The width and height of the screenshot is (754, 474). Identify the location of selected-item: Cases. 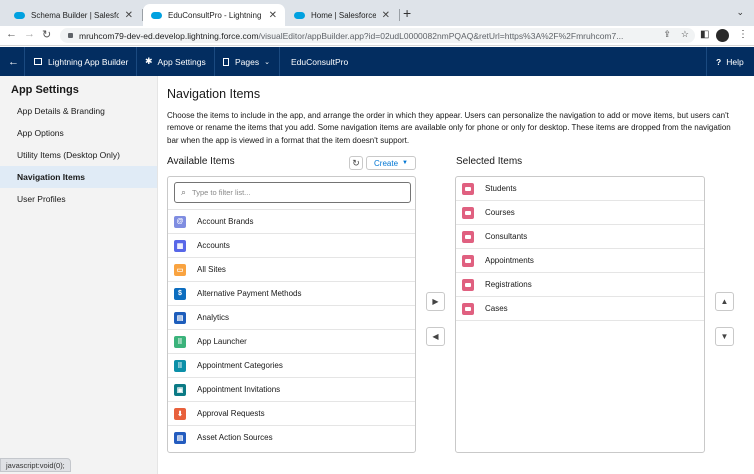
(580, 309).